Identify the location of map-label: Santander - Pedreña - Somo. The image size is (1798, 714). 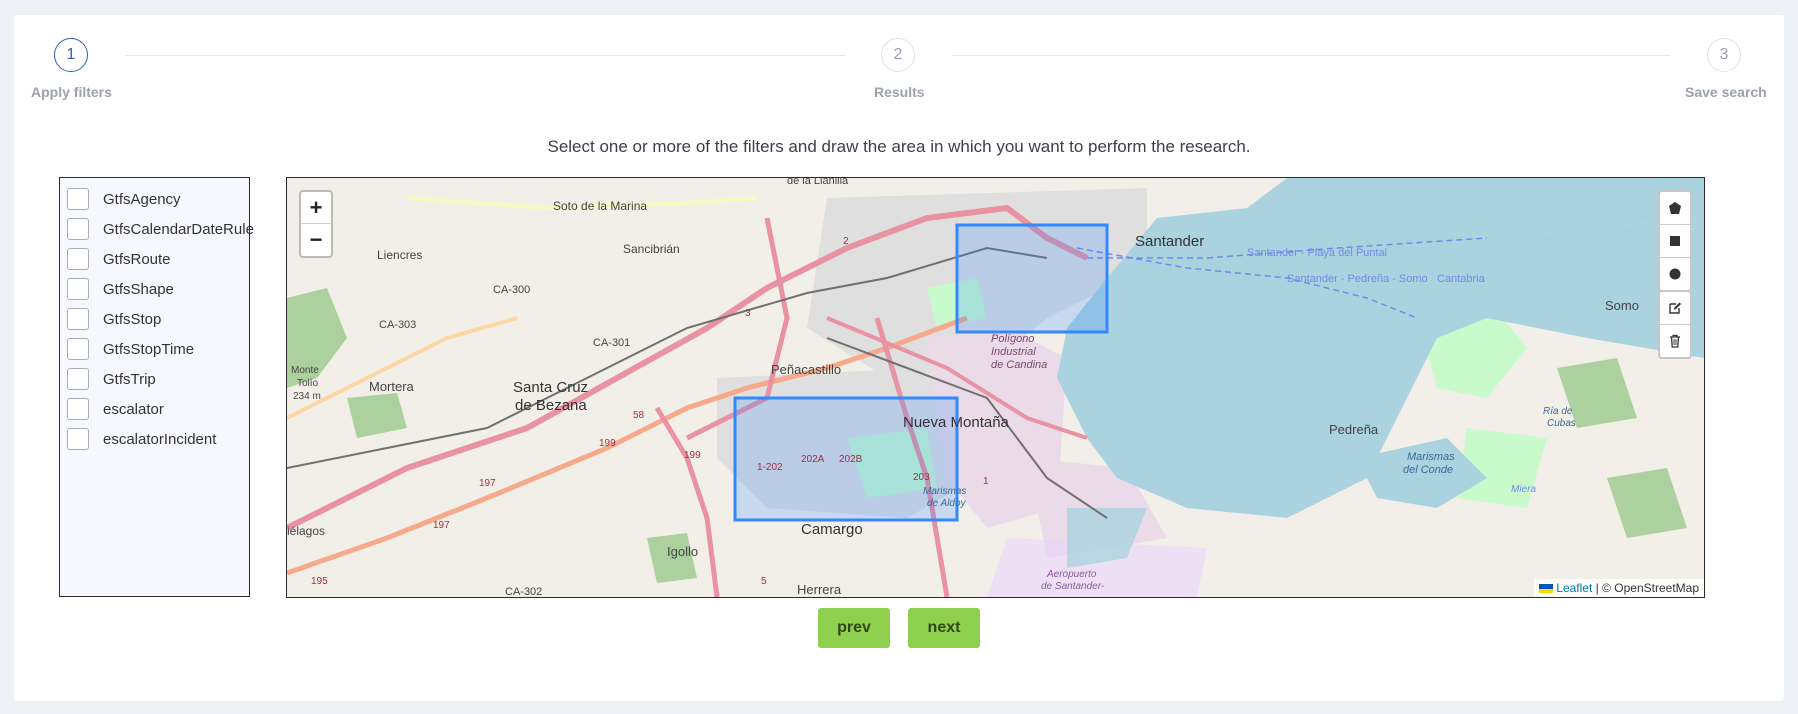
(1357, 279).